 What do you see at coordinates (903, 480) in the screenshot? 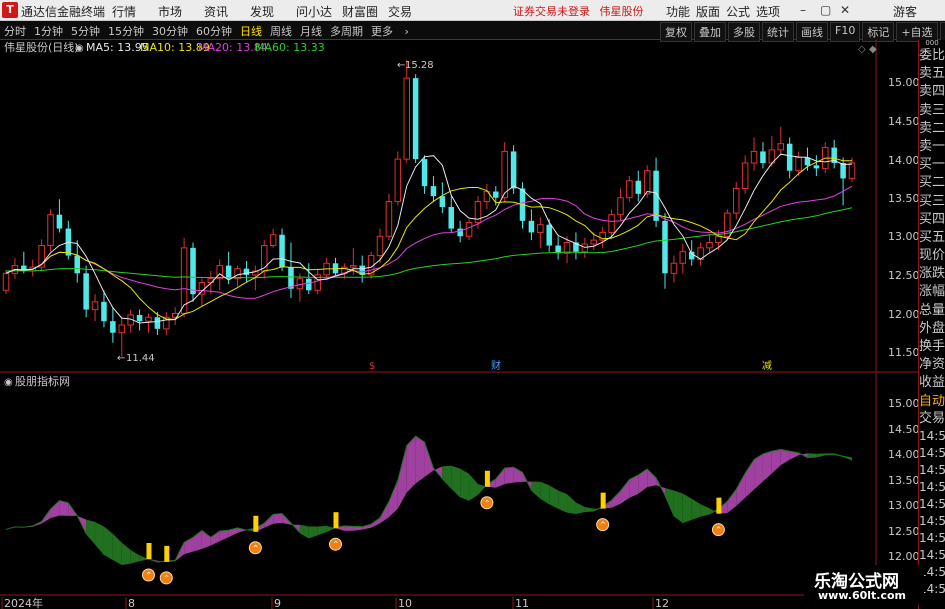
I see `y-tick: 13.50` at bounding box center [903, 480].